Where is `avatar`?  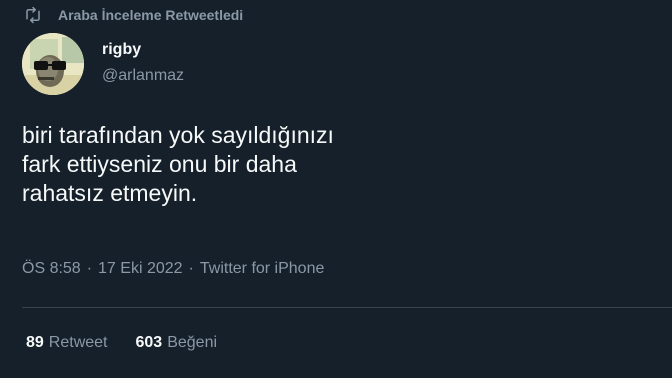
avatar is located at coordinates (53, 64).